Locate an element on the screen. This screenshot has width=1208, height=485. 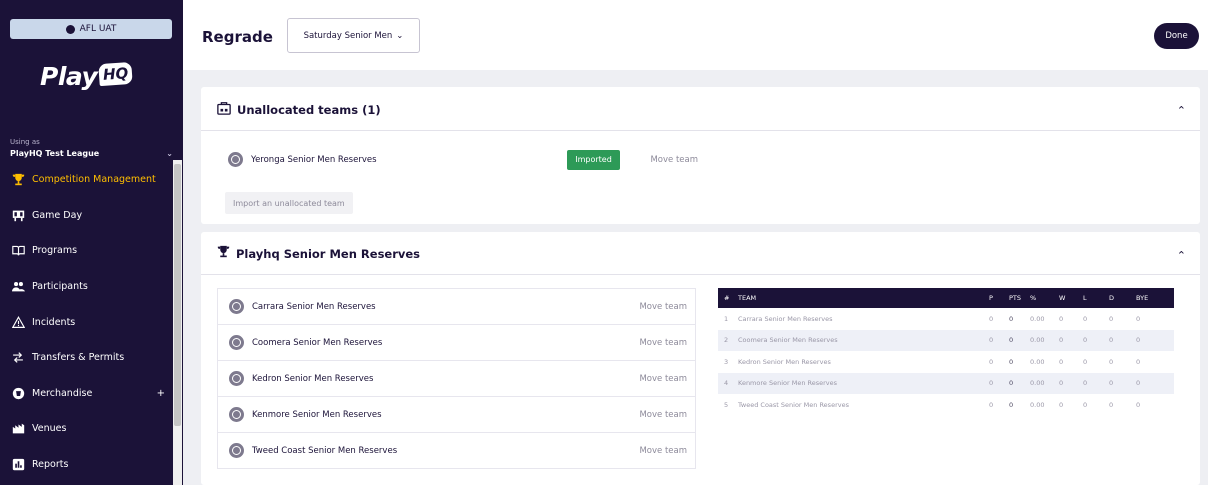
people-icon is located at coordinates (18, 287).